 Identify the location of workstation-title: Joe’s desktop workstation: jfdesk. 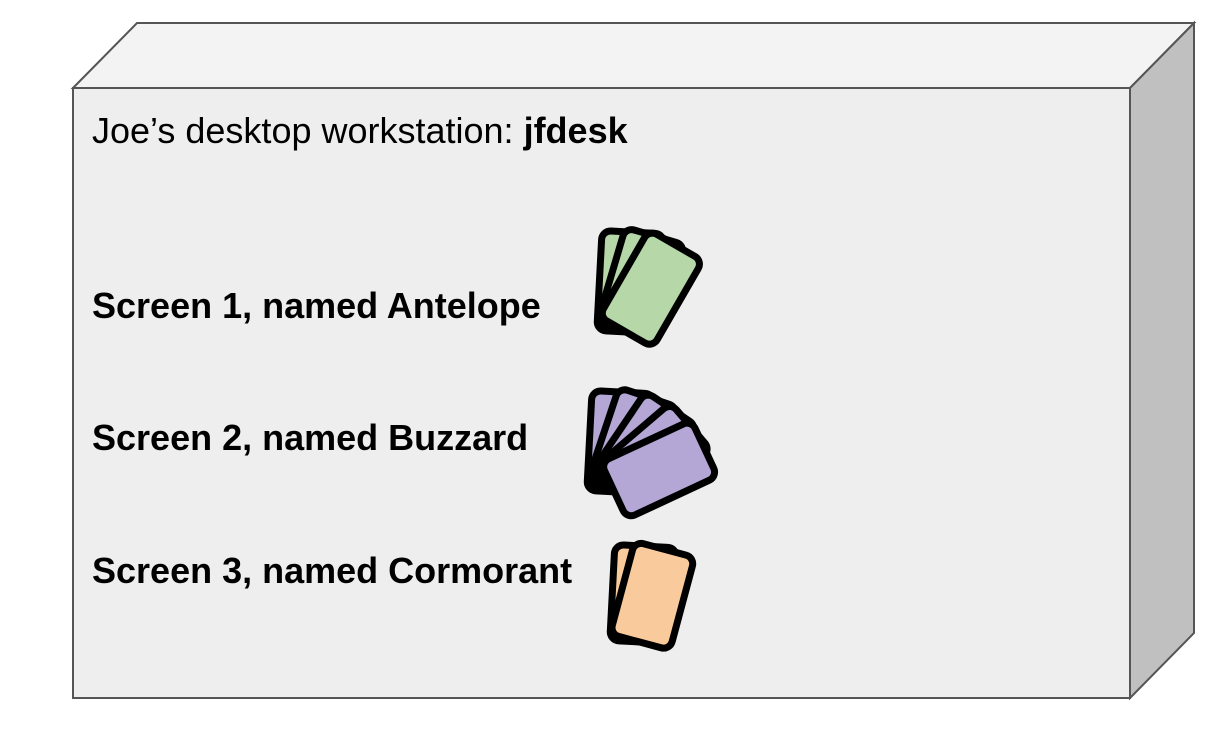
(360, 131).